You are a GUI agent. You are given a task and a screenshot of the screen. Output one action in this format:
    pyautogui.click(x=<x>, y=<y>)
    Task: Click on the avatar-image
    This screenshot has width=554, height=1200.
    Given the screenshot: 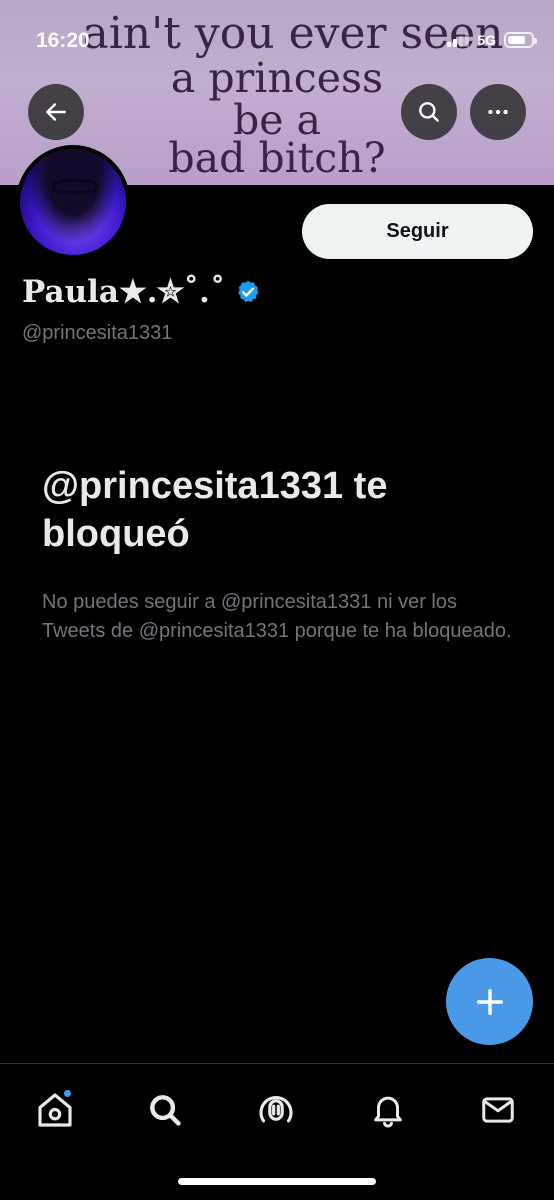 What is the action you would take?
    pyautogui.click(x=73, y=202)
    